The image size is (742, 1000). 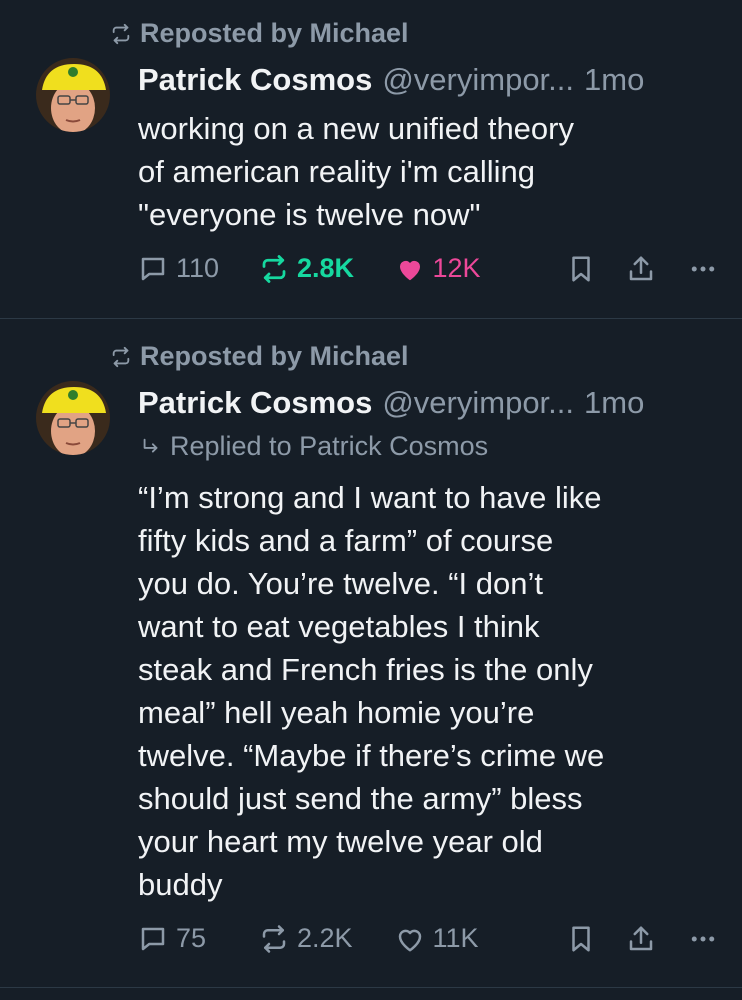 What do you see at coordinates (456, 268) in the screenshot?
I see `like-count: 12K` at bounding box center [456, 268].